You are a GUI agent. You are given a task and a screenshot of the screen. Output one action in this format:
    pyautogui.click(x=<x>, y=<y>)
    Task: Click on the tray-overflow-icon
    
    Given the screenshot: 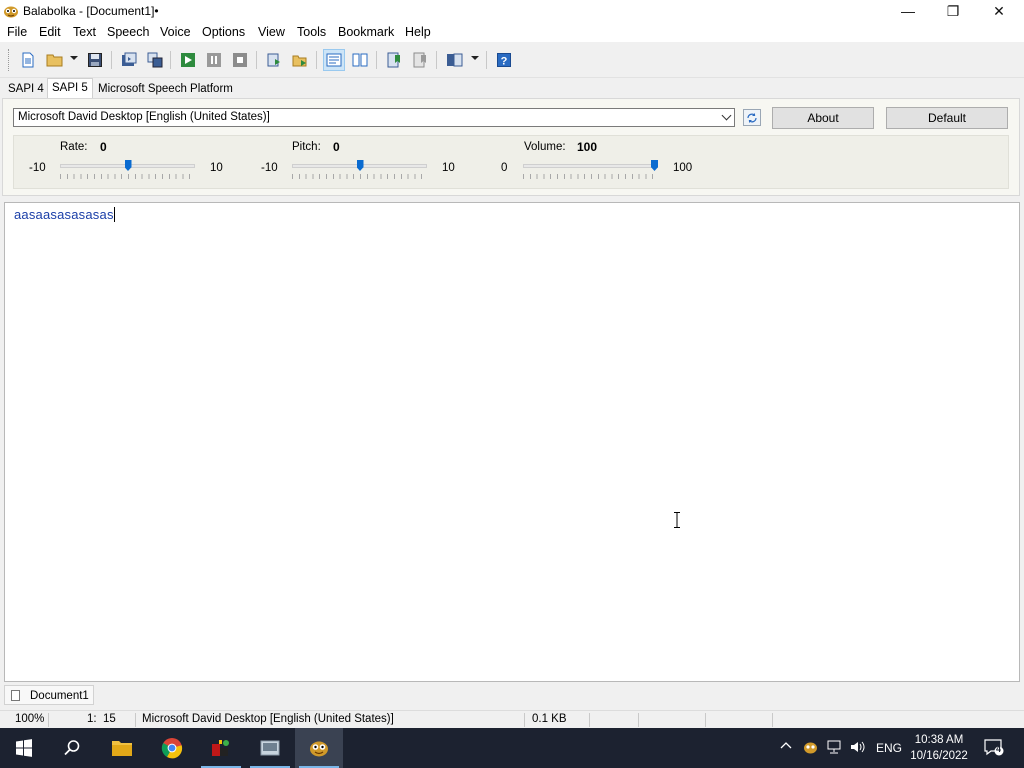 What is the action you would take?
    pyautogui.click(x=786, y=748)
    